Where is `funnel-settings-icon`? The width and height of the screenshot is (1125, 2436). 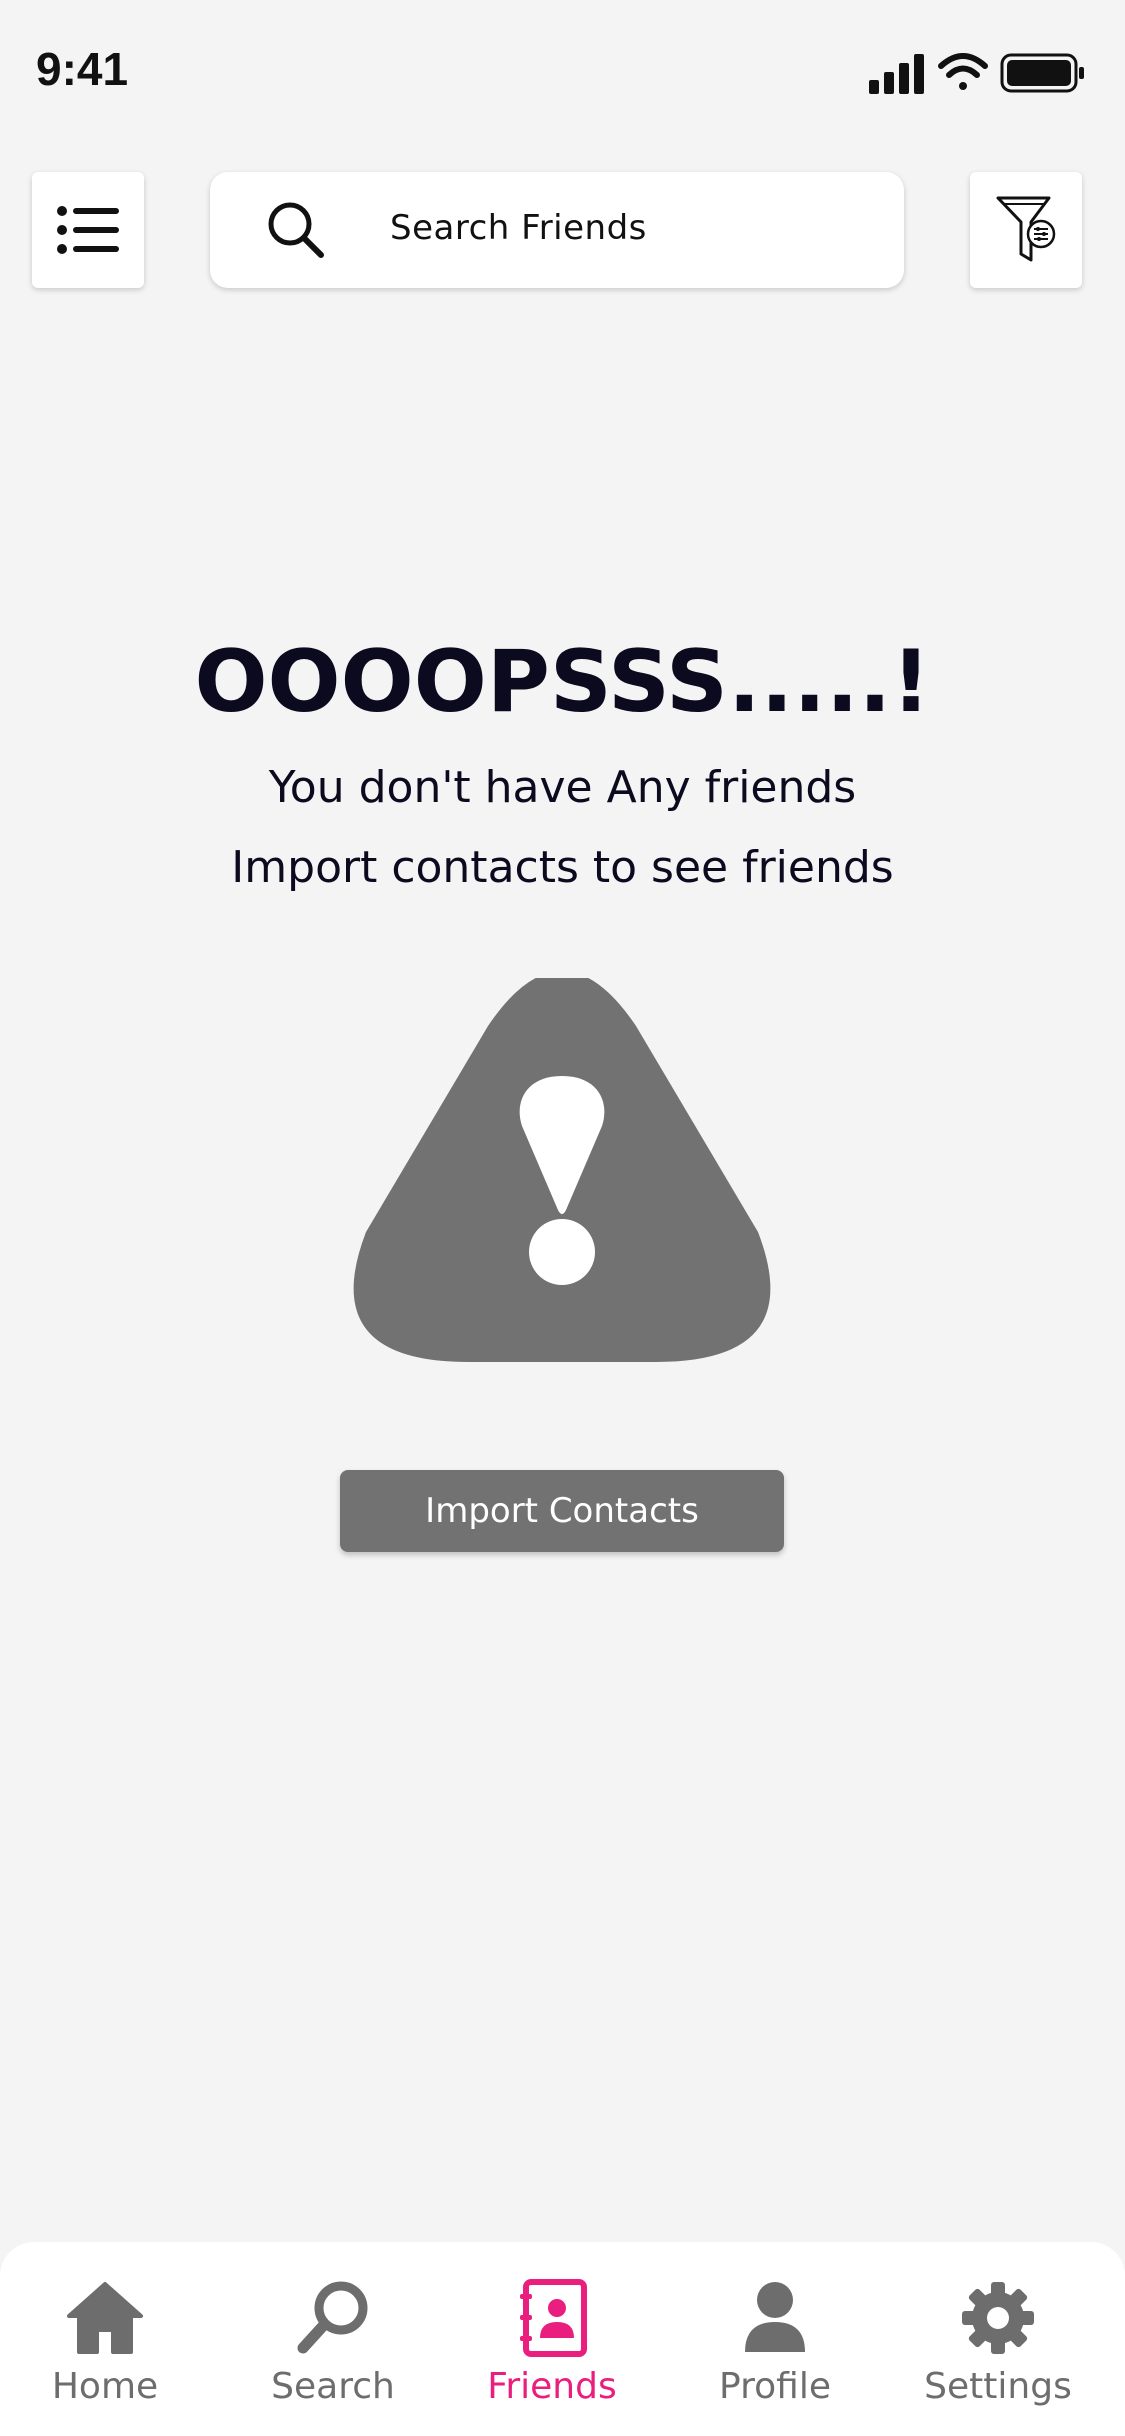
funnel-settings-icon is located at coordinates (1026, 229).